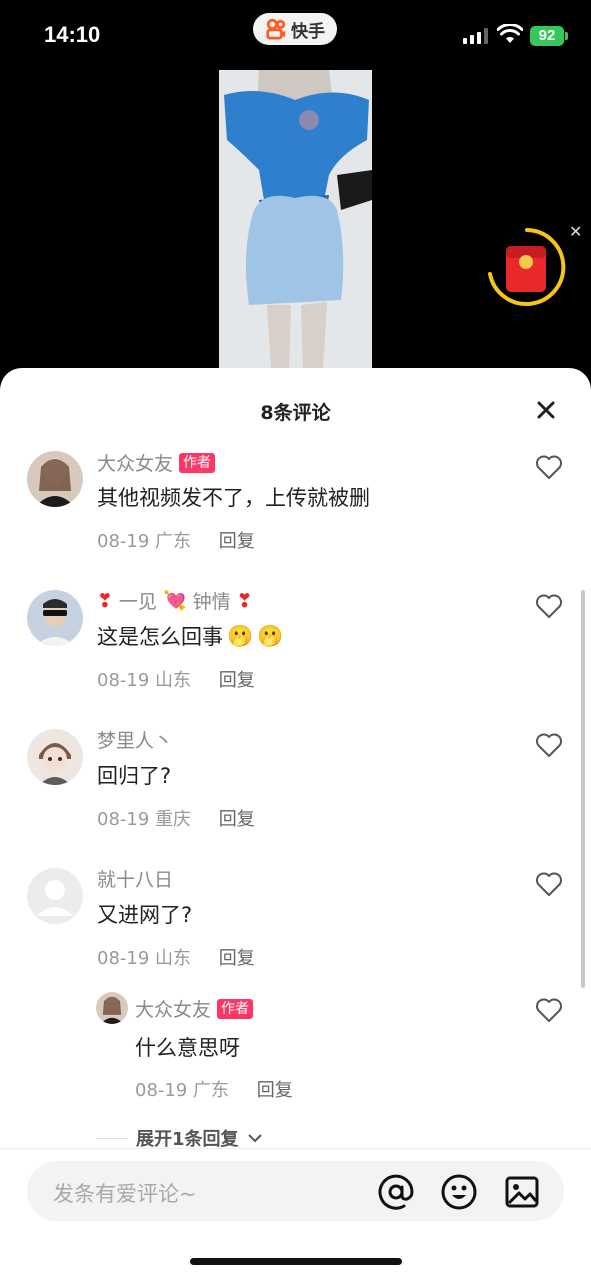 The image size is (591, 1280). Describe the element at coordinates (134, 776) in the screenshot. I see `comment-text: 回归了?` at that location.